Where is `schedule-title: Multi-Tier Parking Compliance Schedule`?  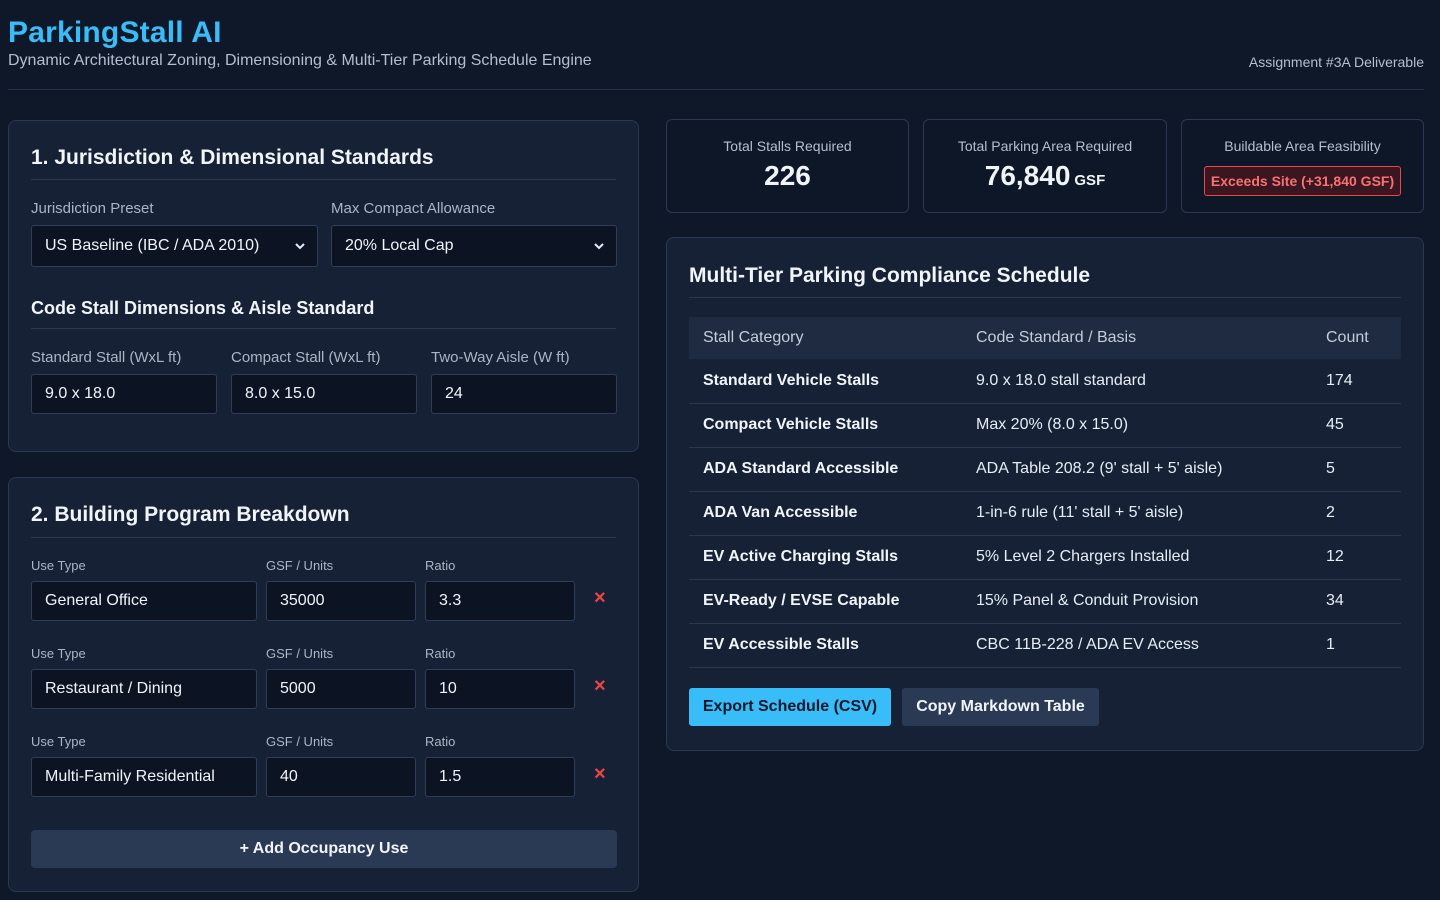 schedule-title: Multi-Tier Parking Compliance Schedule is located at coordinates (890, 275).